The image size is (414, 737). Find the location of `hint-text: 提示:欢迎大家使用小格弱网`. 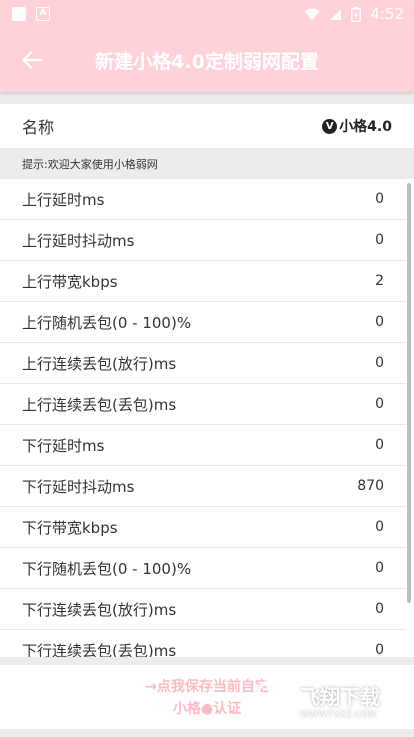

hint-text: 提示:欢迎大家使用小格弱网 is located at coordinates (90, 164).